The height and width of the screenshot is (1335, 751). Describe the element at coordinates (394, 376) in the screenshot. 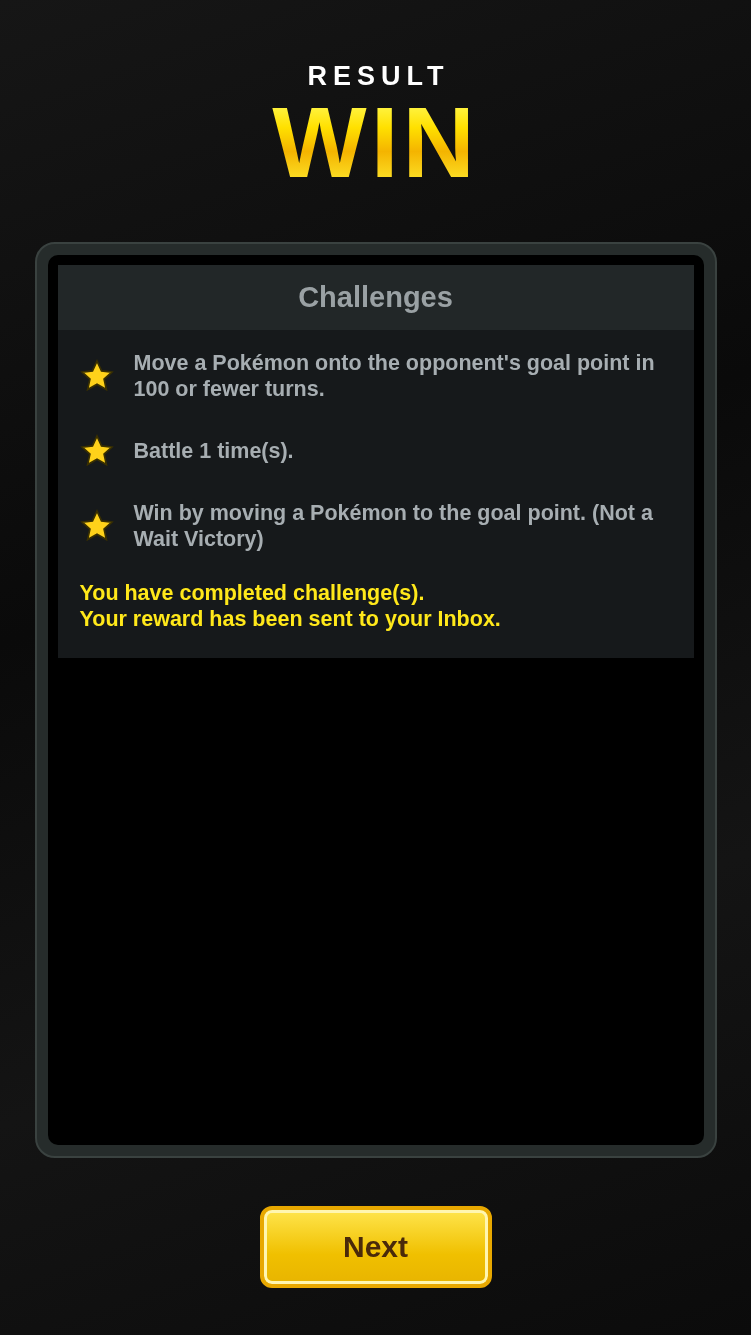

I see `challenge-text: Move a Pokémon onto the opponent's goal point in 100 or fewer turns.` at that location.